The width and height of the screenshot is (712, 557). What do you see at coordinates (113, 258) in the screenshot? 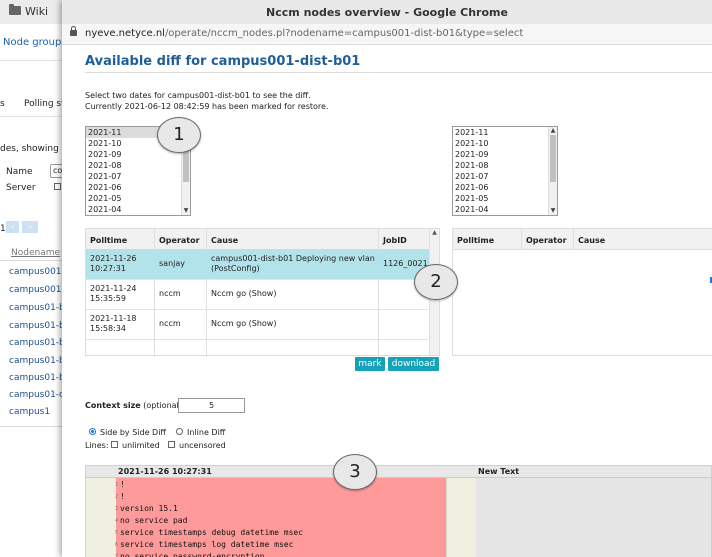
I see `polltime-date: 2021-11-26` at bounding box center [113, 258].